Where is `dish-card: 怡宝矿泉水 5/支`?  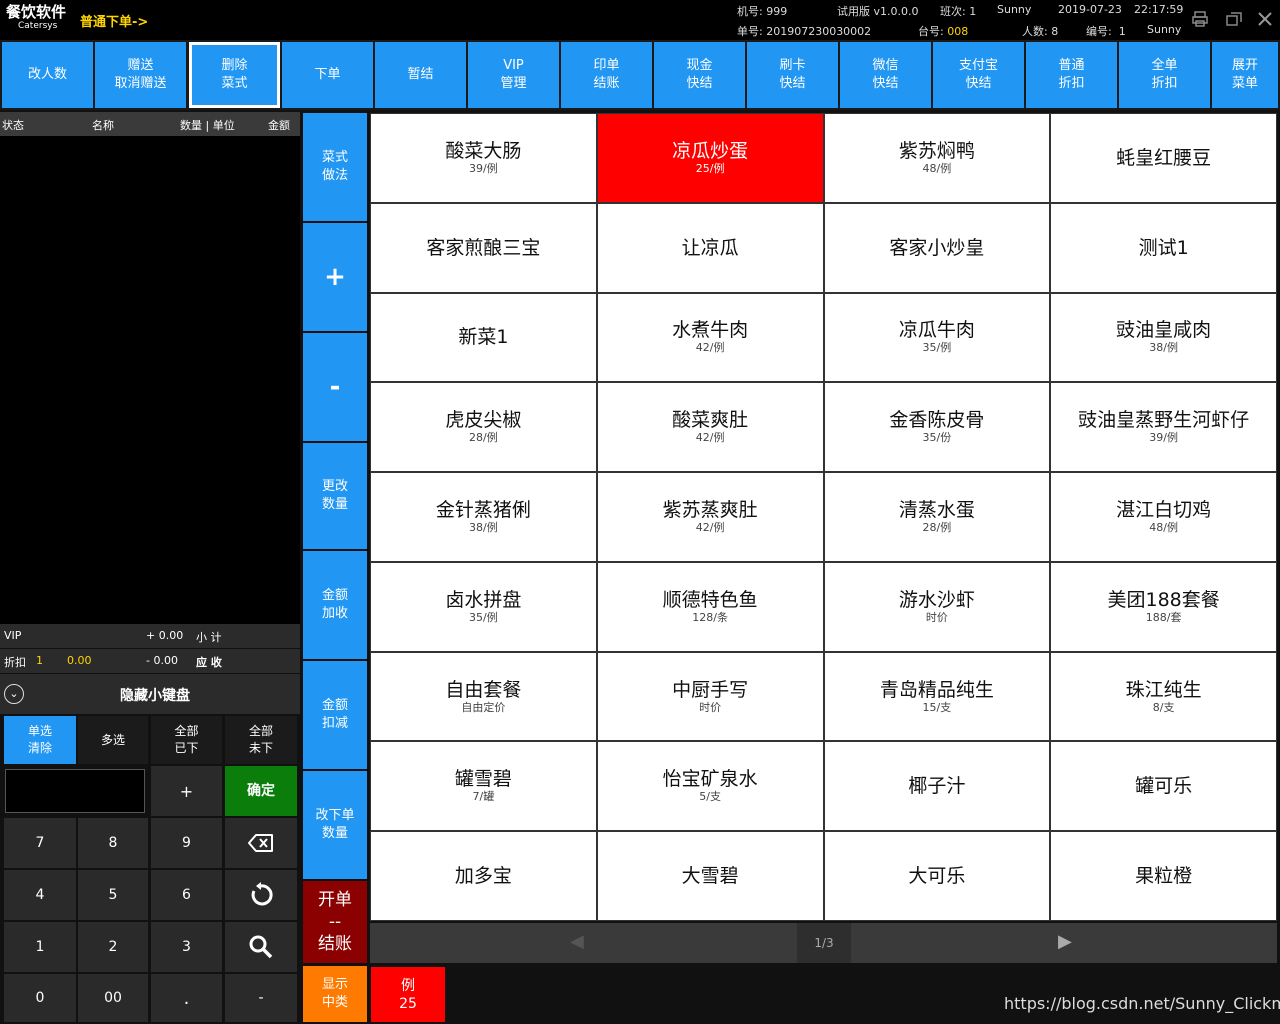 dish-card: 怡宝矿泉水 5/支 is located at coordinates (710, 786).